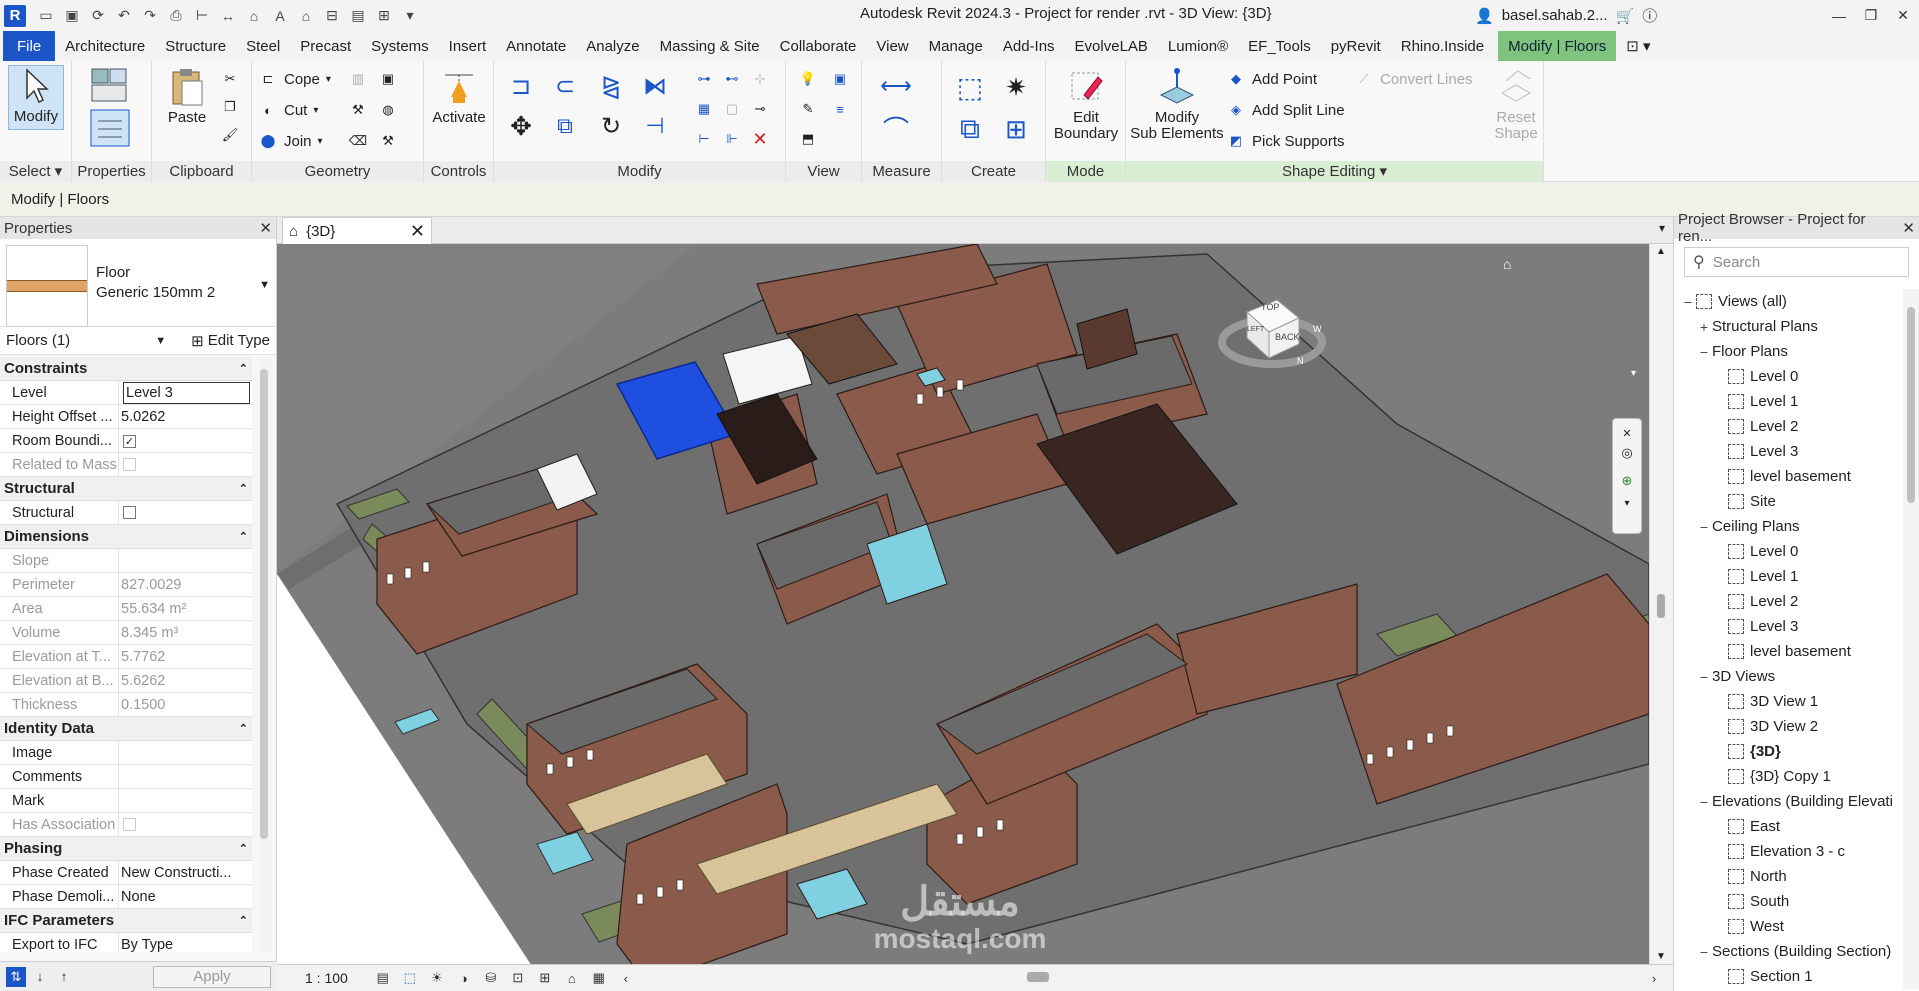 Image resolution: width=1919 pixels, height=991 pixels. I want to click on open-icon: ▭, so click(46, 16).